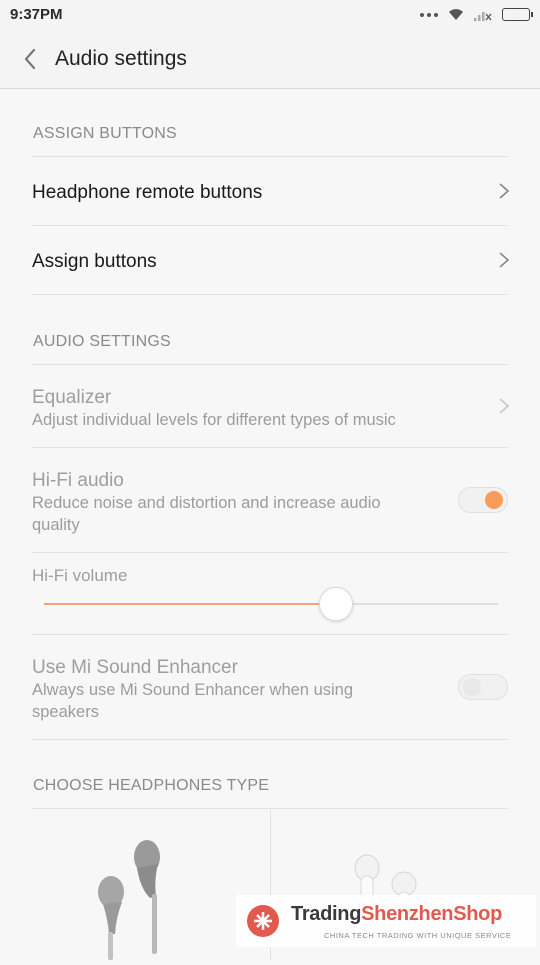 The image size is (540, 965). I want to click on brand-name-part1: Trading, so click(326, 914).